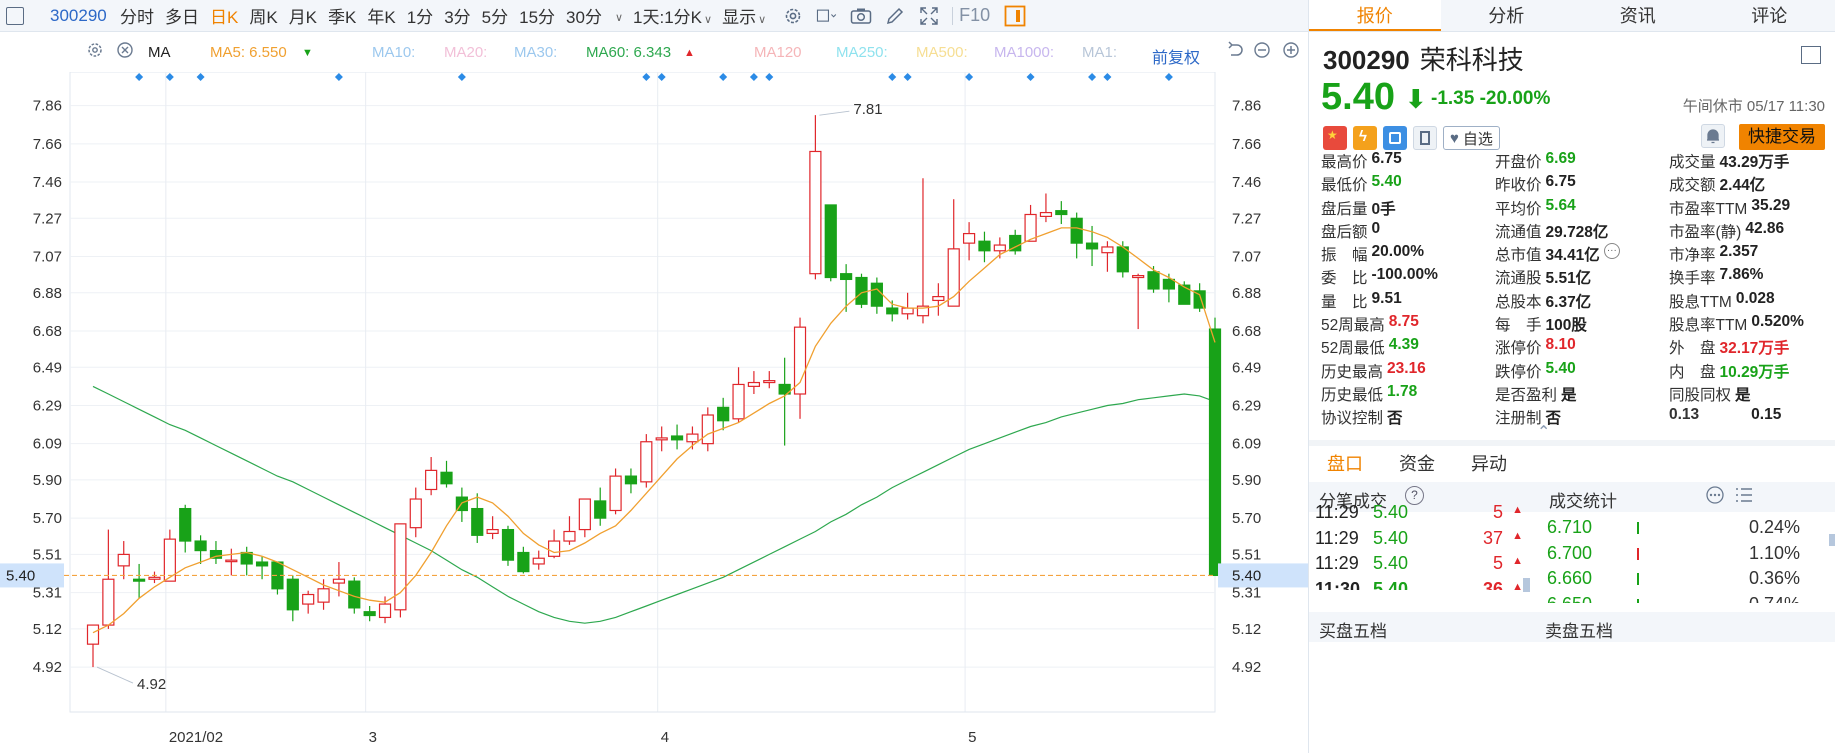 The height and width of the screenshot is (753, 1835). What do you see at coordinates (1638, 15) in the screenshot?
I see `tab-news: 资讯` at bounding box center [1638, 15].